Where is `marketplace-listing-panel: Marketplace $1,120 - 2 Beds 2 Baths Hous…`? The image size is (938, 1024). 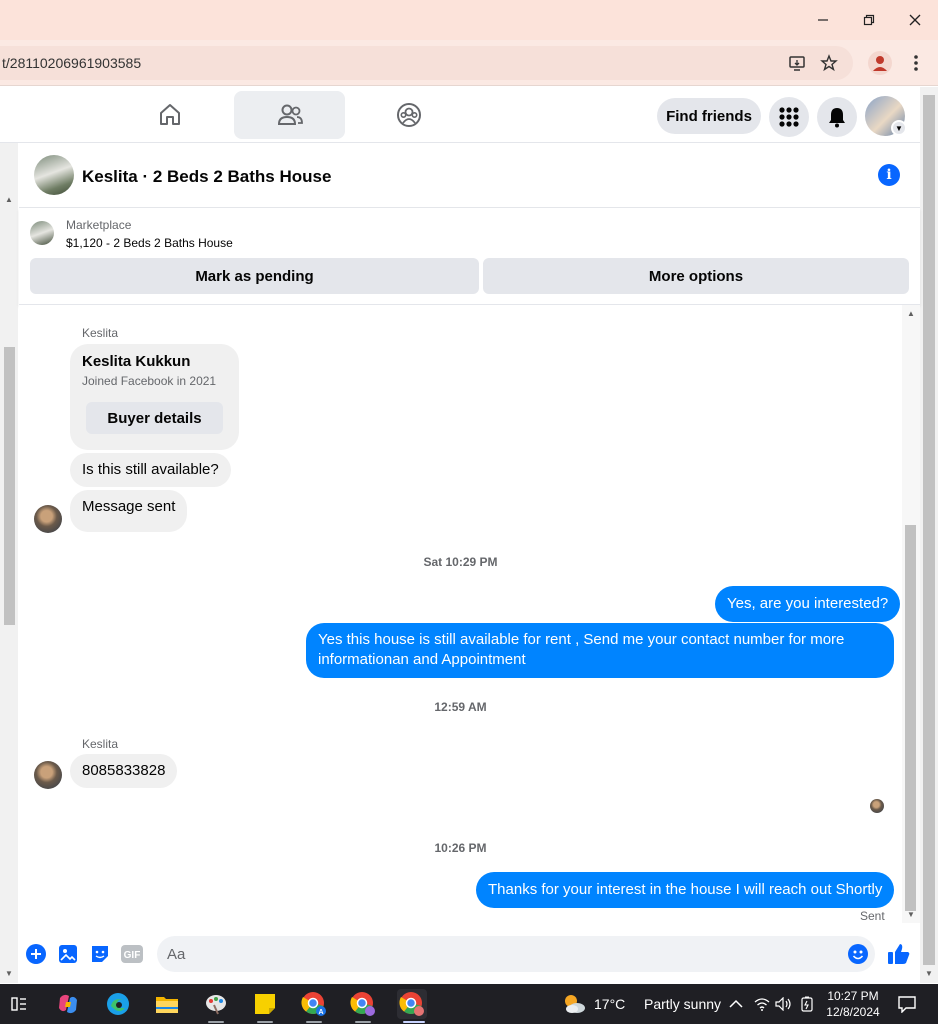 marketplace-listing-panel: Marketplace $1,120 - 2 Beds 2 Baths Hous… is located at coordinates (469, 256).